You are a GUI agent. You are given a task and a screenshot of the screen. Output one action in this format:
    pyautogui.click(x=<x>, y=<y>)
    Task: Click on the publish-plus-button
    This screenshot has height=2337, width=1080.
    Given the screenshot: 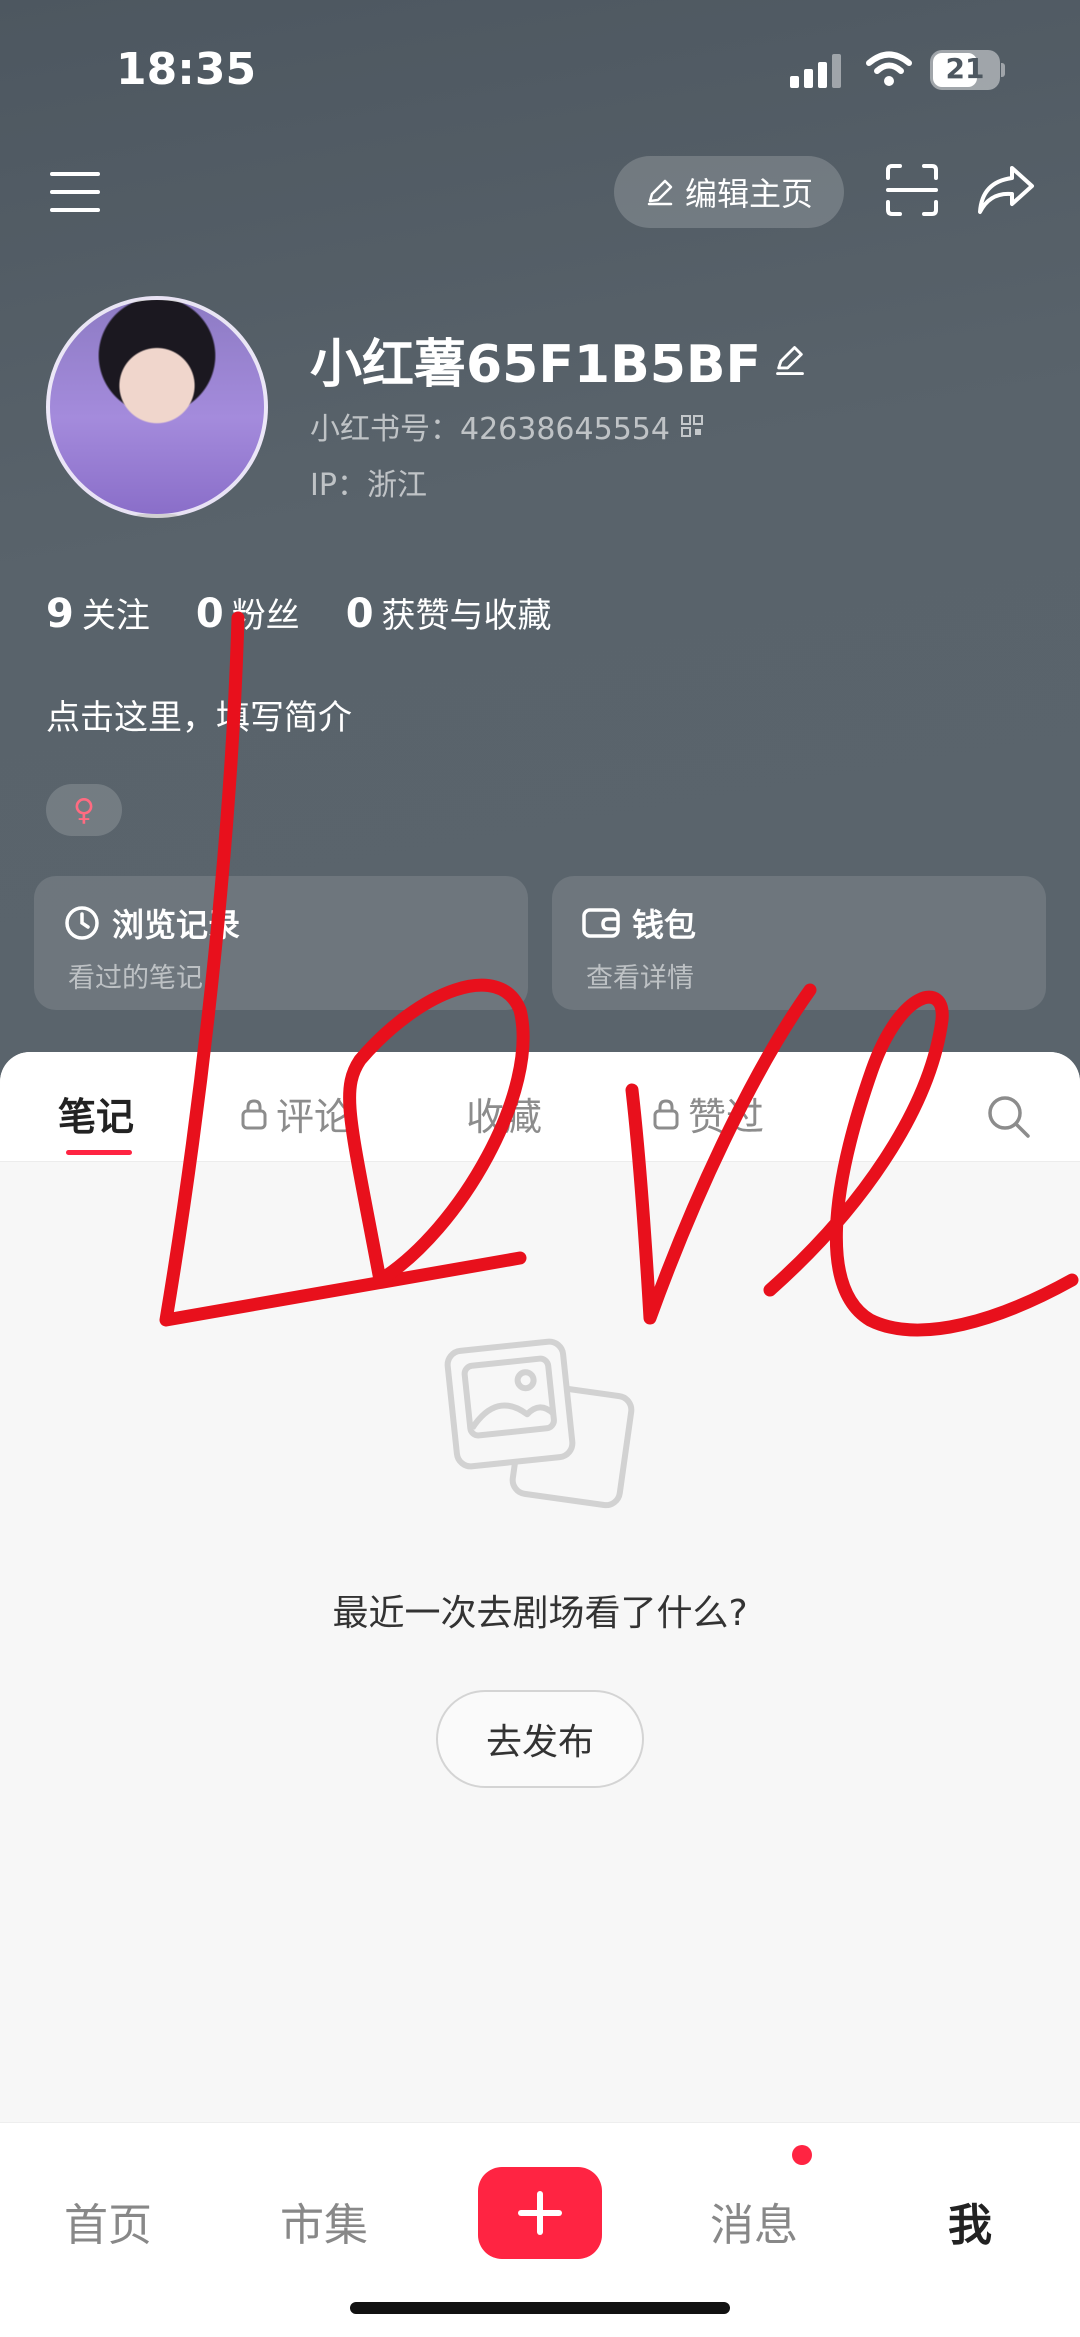 What is the action you would take?
    pyautogui.click(x=540, y=2213)
    